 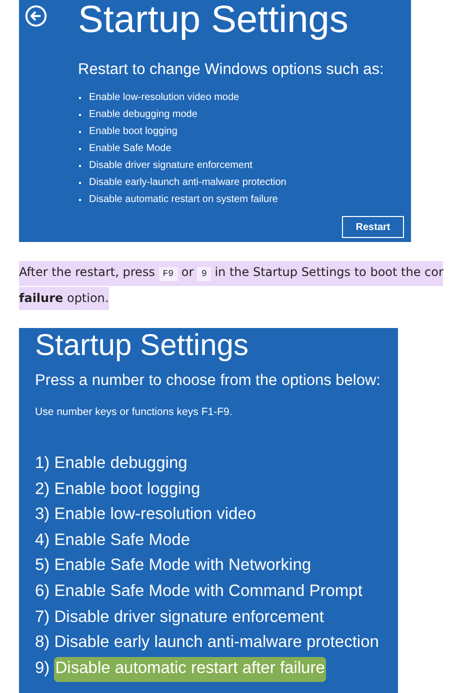 What do you see at coordinates (187, 183) in the screenshot?
I see `option-text: Disable early-launch anti-malware protection` at bounding box center [187, 183].